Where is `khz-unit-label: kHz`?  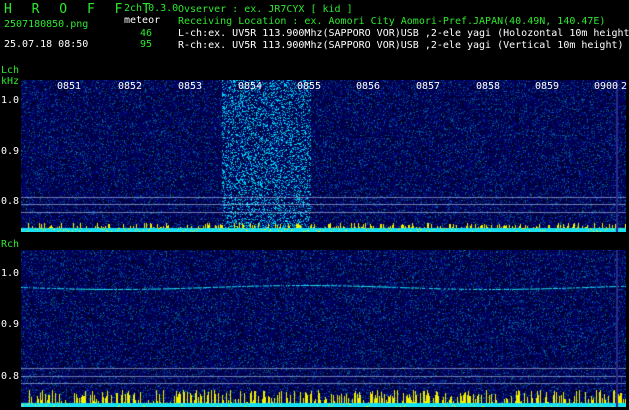
khz-unit-label: kHz is located at coordinates (10, 81).